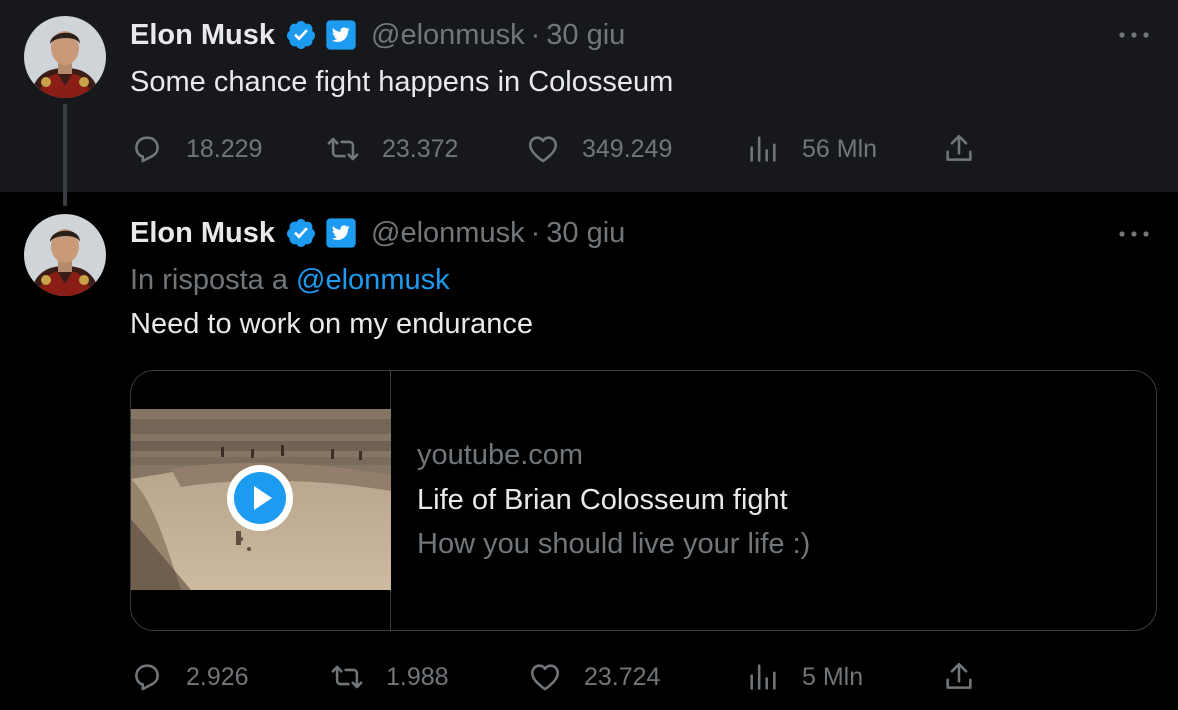 The height and width of the screenshot is (710, 1178). I want to click on reply-context: In risposta a @elonmusk, so click(290, 280).